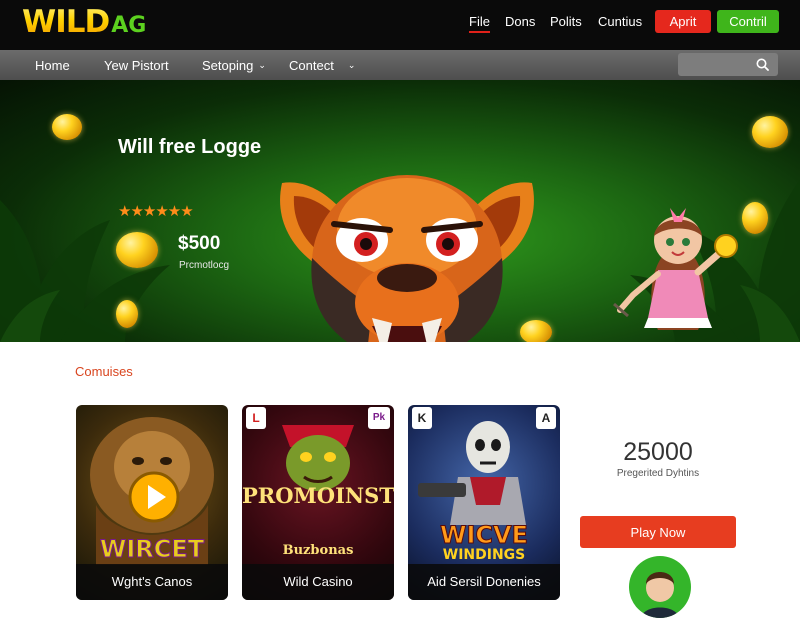  Describe the element at coordinates (129, 25) in the screenshot. I see `logo-suffix: AG` at that location.